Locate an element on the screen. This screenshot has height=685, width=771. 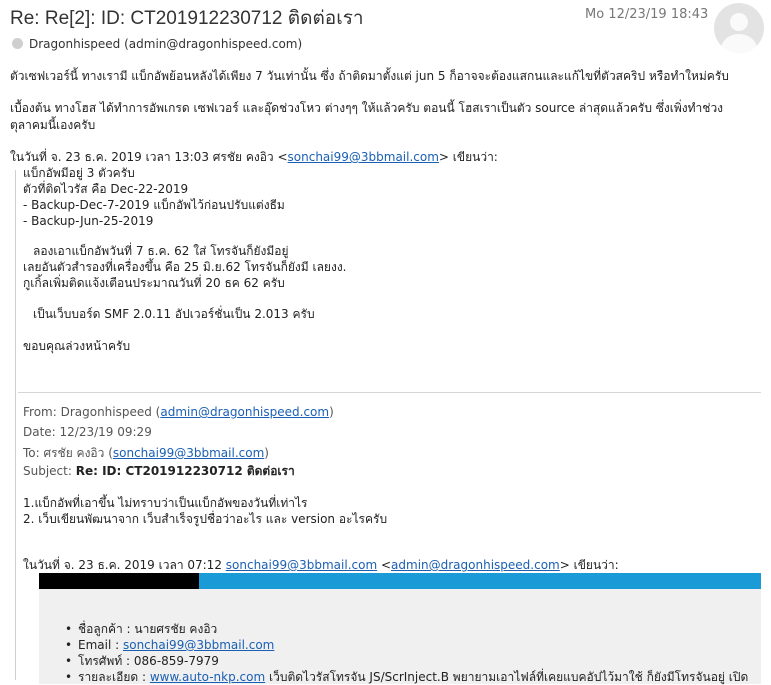
email-subject: Re: Re[2]: ID: CT201912230712 ติดต่อเรา is located at coordinates (187, 18).